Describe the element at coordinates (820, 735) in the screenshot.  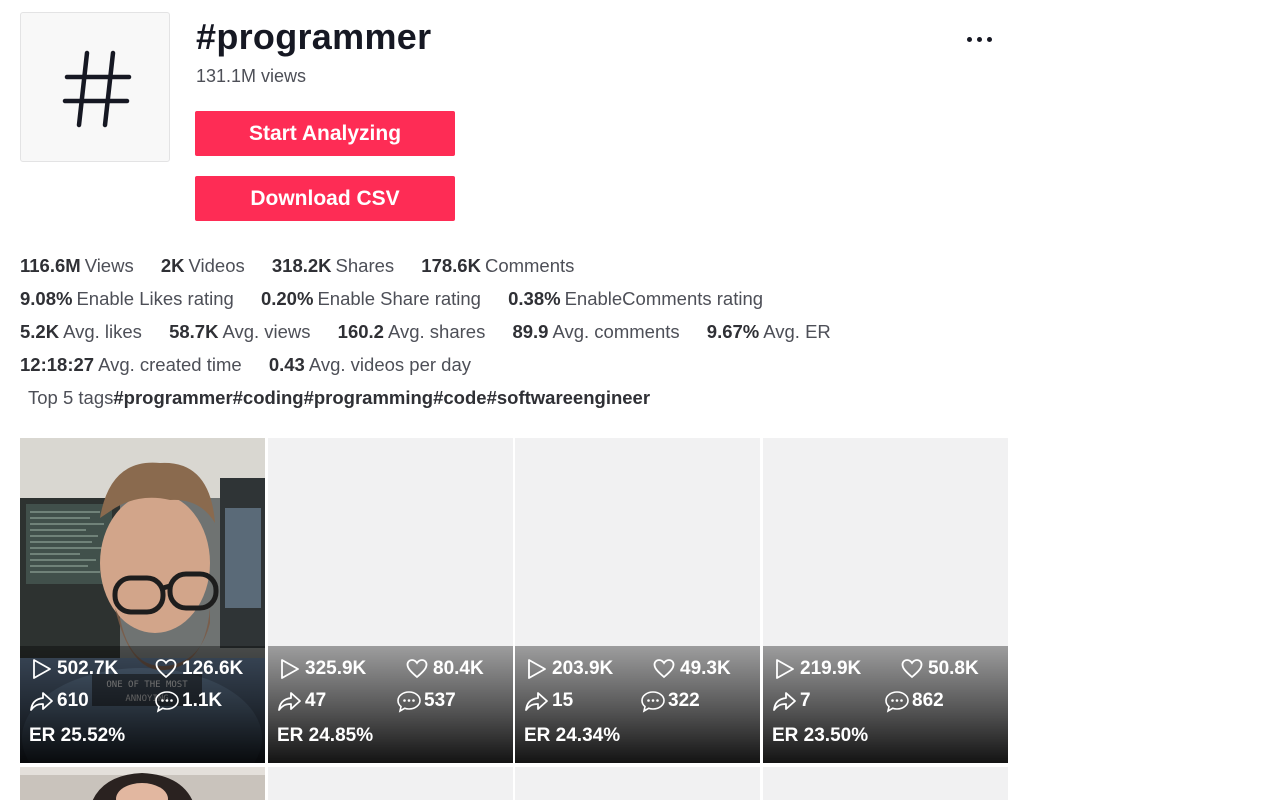
I see `engagement-rate: ER 23.50%` at that location.